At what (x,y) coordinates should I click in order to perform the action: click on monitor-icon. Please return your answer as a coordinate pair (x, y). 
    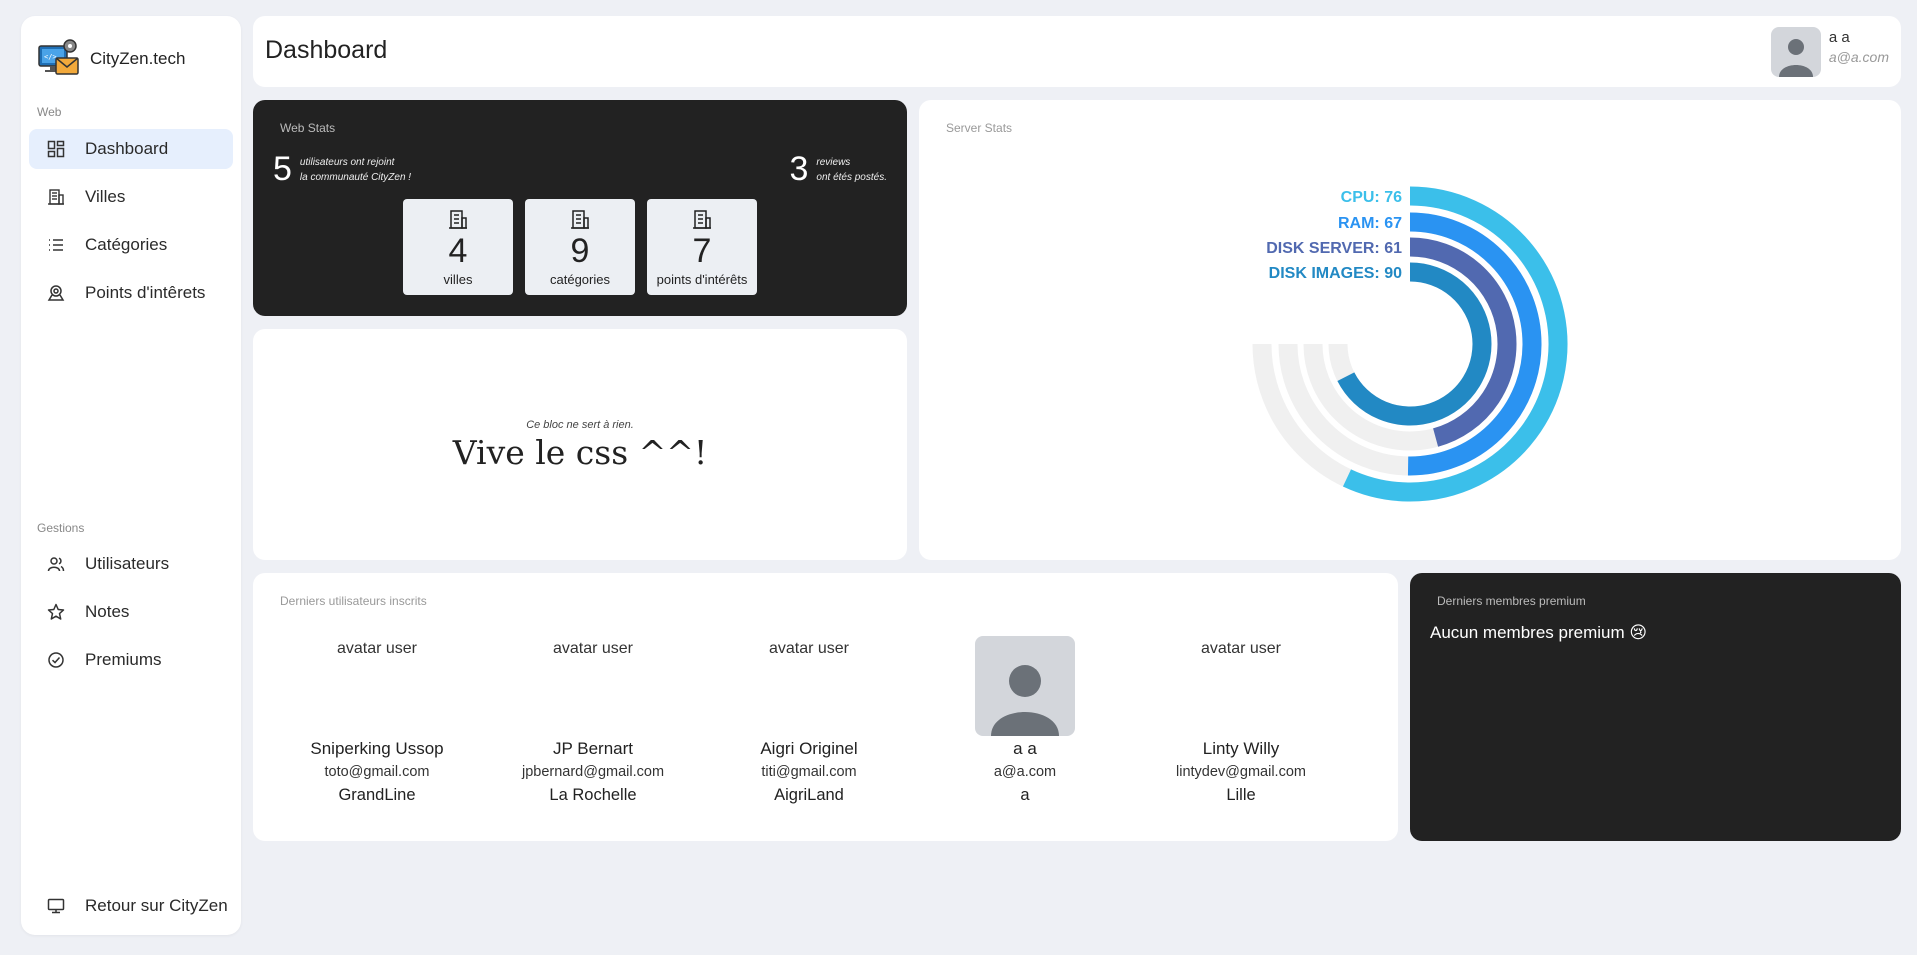
    Looking at the image, I should click on (56, 906).